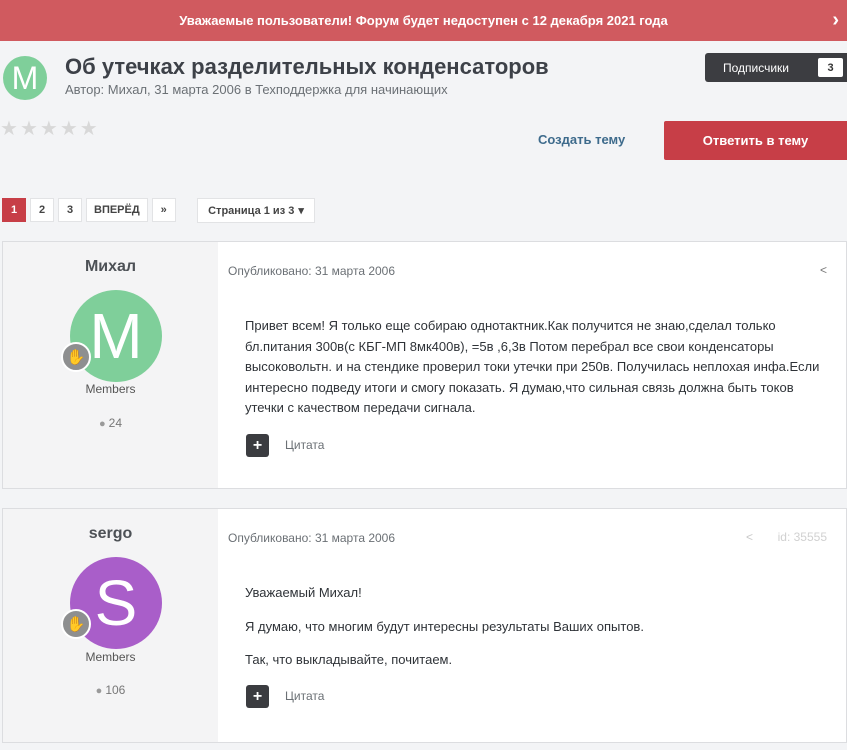  Describe the element at coordinates (163, 210) in the screenshot. I see `last-page-button: »` at that location.